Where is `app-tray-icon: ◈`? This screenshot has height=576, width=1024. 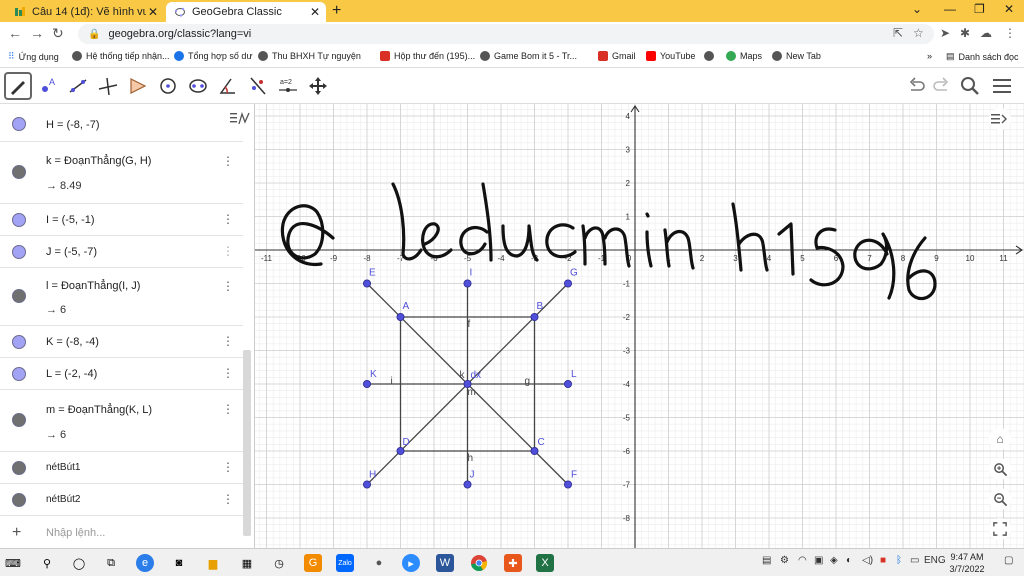
app-tray-icon: ◈ is located at coordinates (834, 560).